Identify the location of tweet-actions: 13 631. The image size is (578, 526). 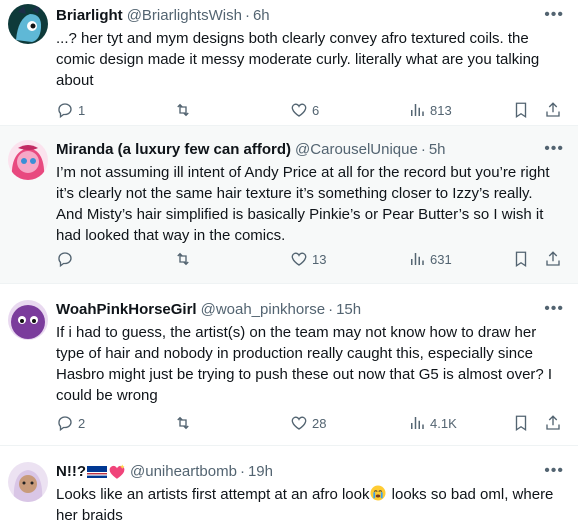
(309, 259).